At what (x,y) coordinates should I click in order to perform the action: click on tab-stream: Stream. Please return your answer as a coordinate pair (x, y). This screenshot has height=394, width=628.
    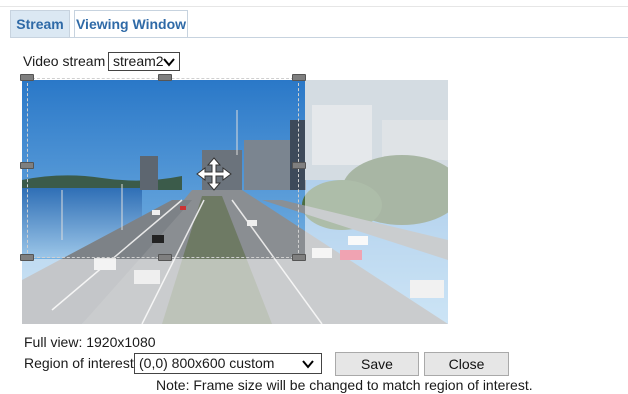
    Looking at the image, I should click on (40, 24).